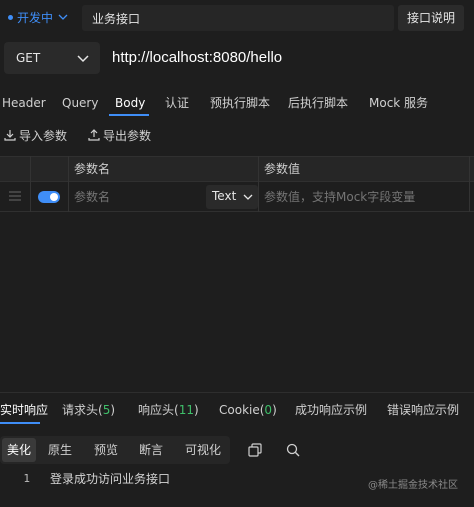 The height and width of the screenshot is (507, 474). Describe the element at coordinates (186, 410) in the screenshot. I see `count-badge: 11` at that location.